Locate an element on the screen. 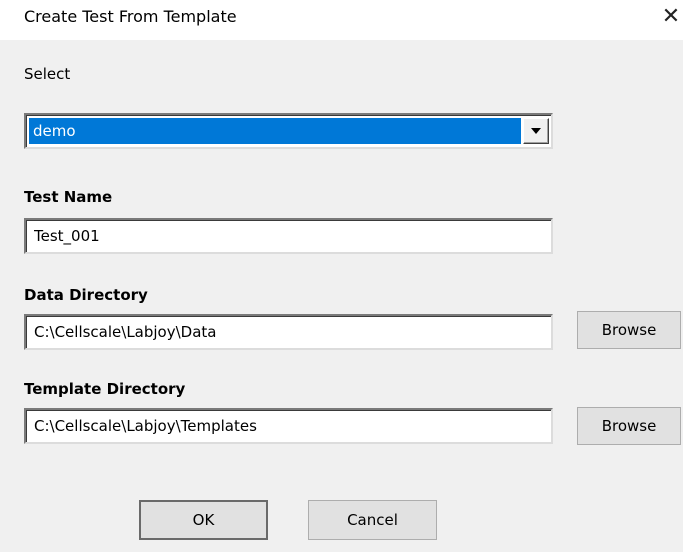 This screenshot has height=552, width=683. template-select-value: demo is located at coordinates (275, 131).